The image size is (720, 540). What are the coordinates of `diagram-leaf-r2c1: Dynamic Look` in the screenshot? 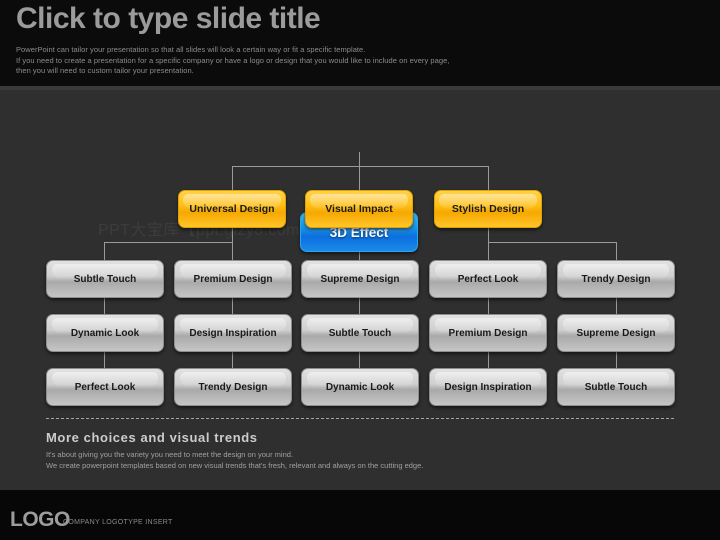 It's located at (105, 333).